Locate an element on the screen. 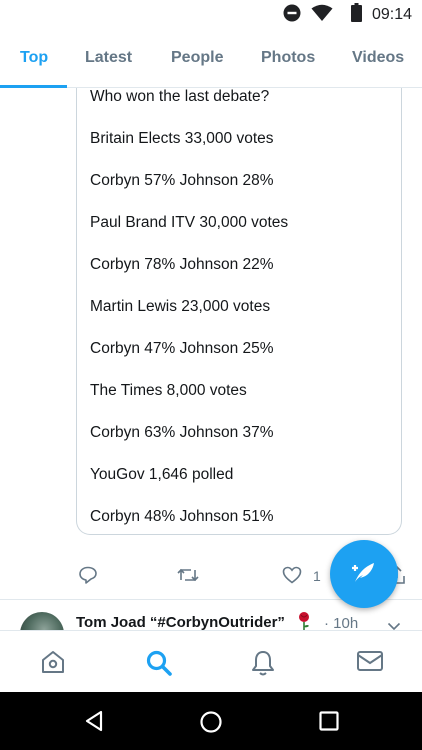  quote-line: Corbyn 78% Johnson 22% is located at coordinates (182, 264).